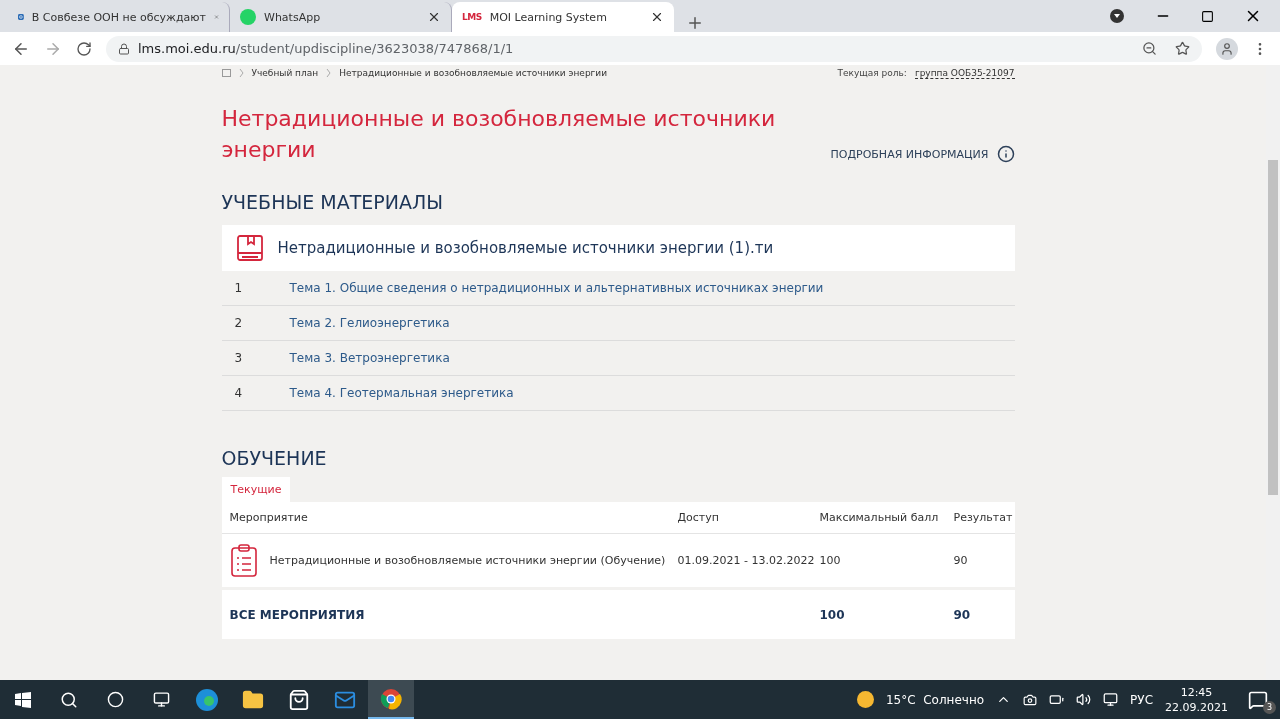 The width and height of the screenshot is (1280, 719). Describe the element at coordinates (1117, 16) in the screenshot. I see `profile-menu-icon` at that location.